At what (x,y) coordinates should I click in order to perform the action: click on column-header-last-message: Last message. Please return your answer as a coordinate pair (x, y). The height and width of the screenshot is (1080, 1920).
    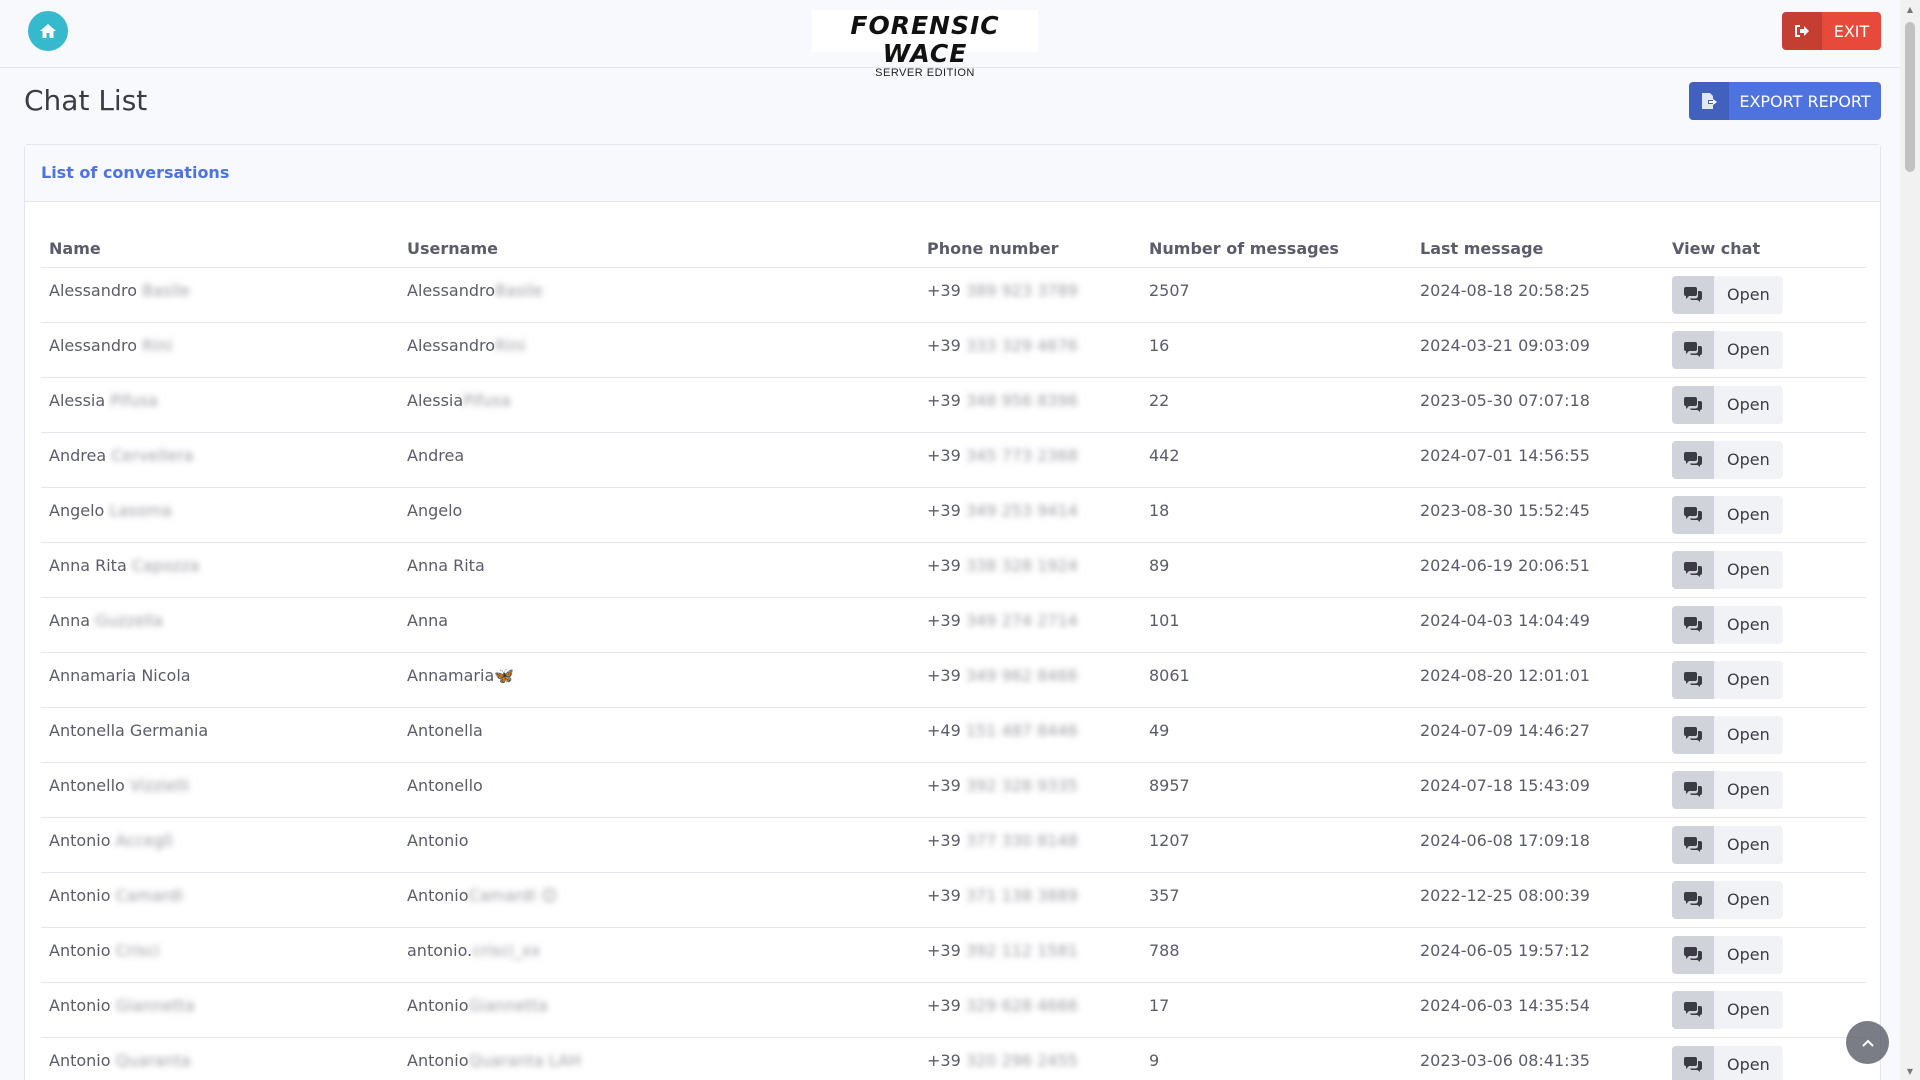
    Looking at the image, I should click on (1538, 249).